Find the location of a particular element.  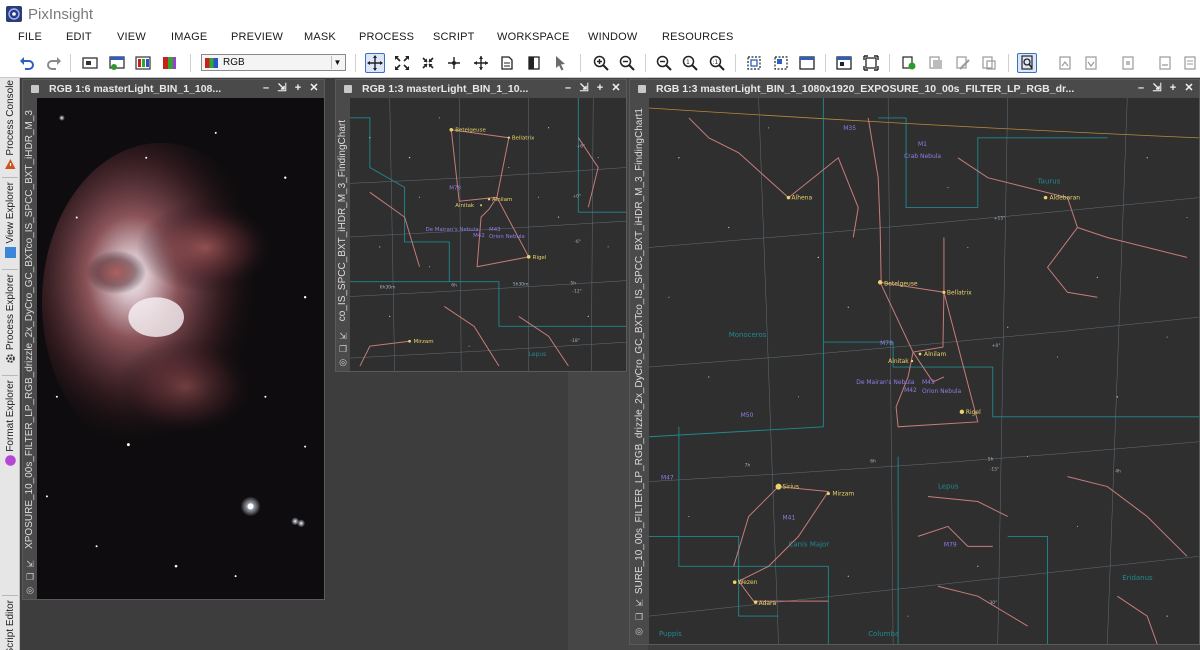

image-info-icon is located at coordinates (117, 63).